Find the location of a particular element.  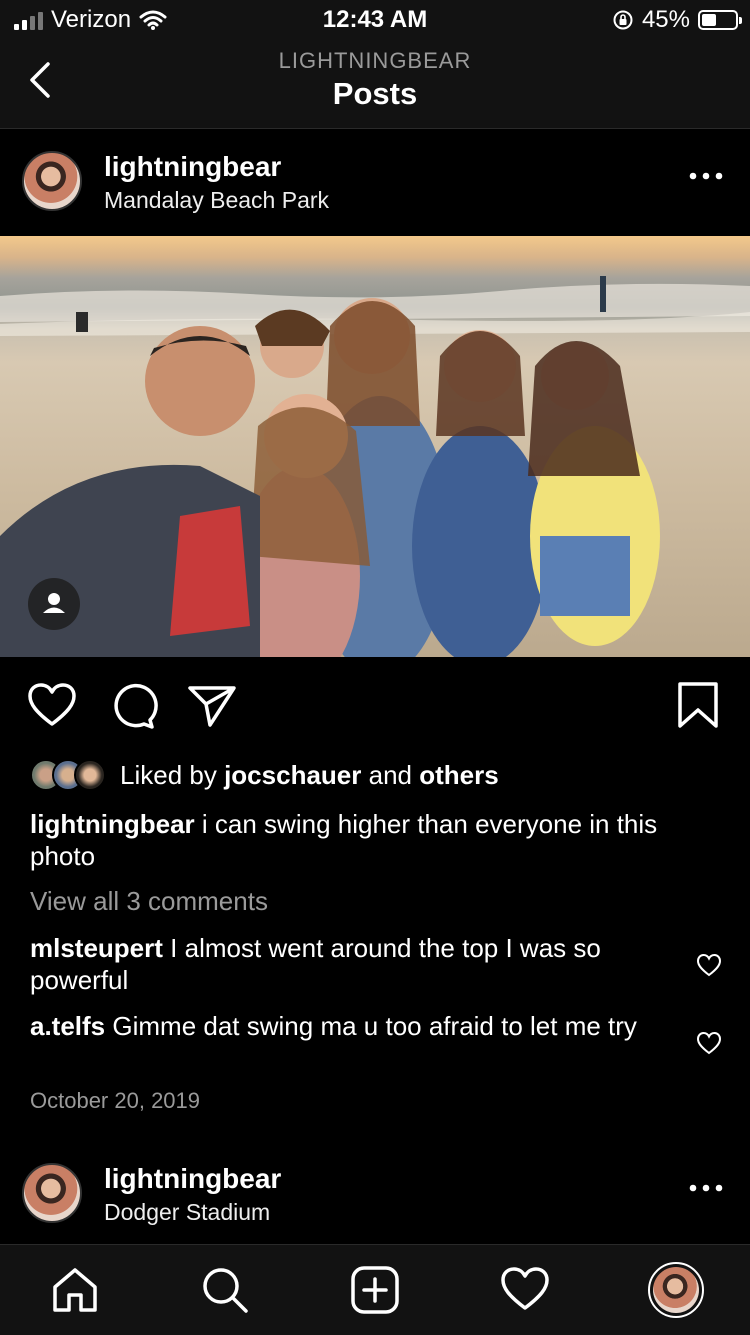

post-date: October 20, 2019 is located at coordinates (115, 1100).